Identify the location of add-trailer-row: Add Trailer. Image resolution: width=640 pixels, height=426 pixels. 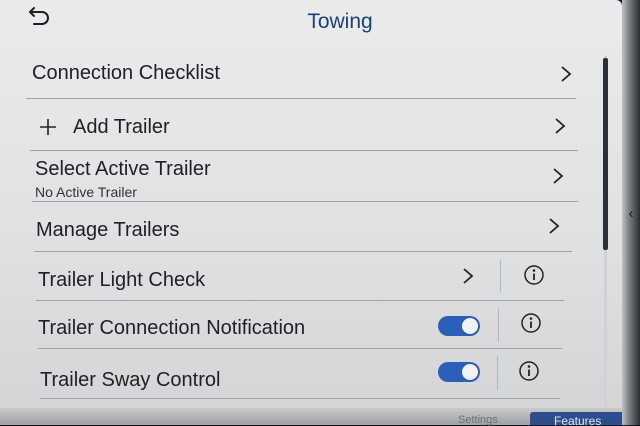
(305, 126).